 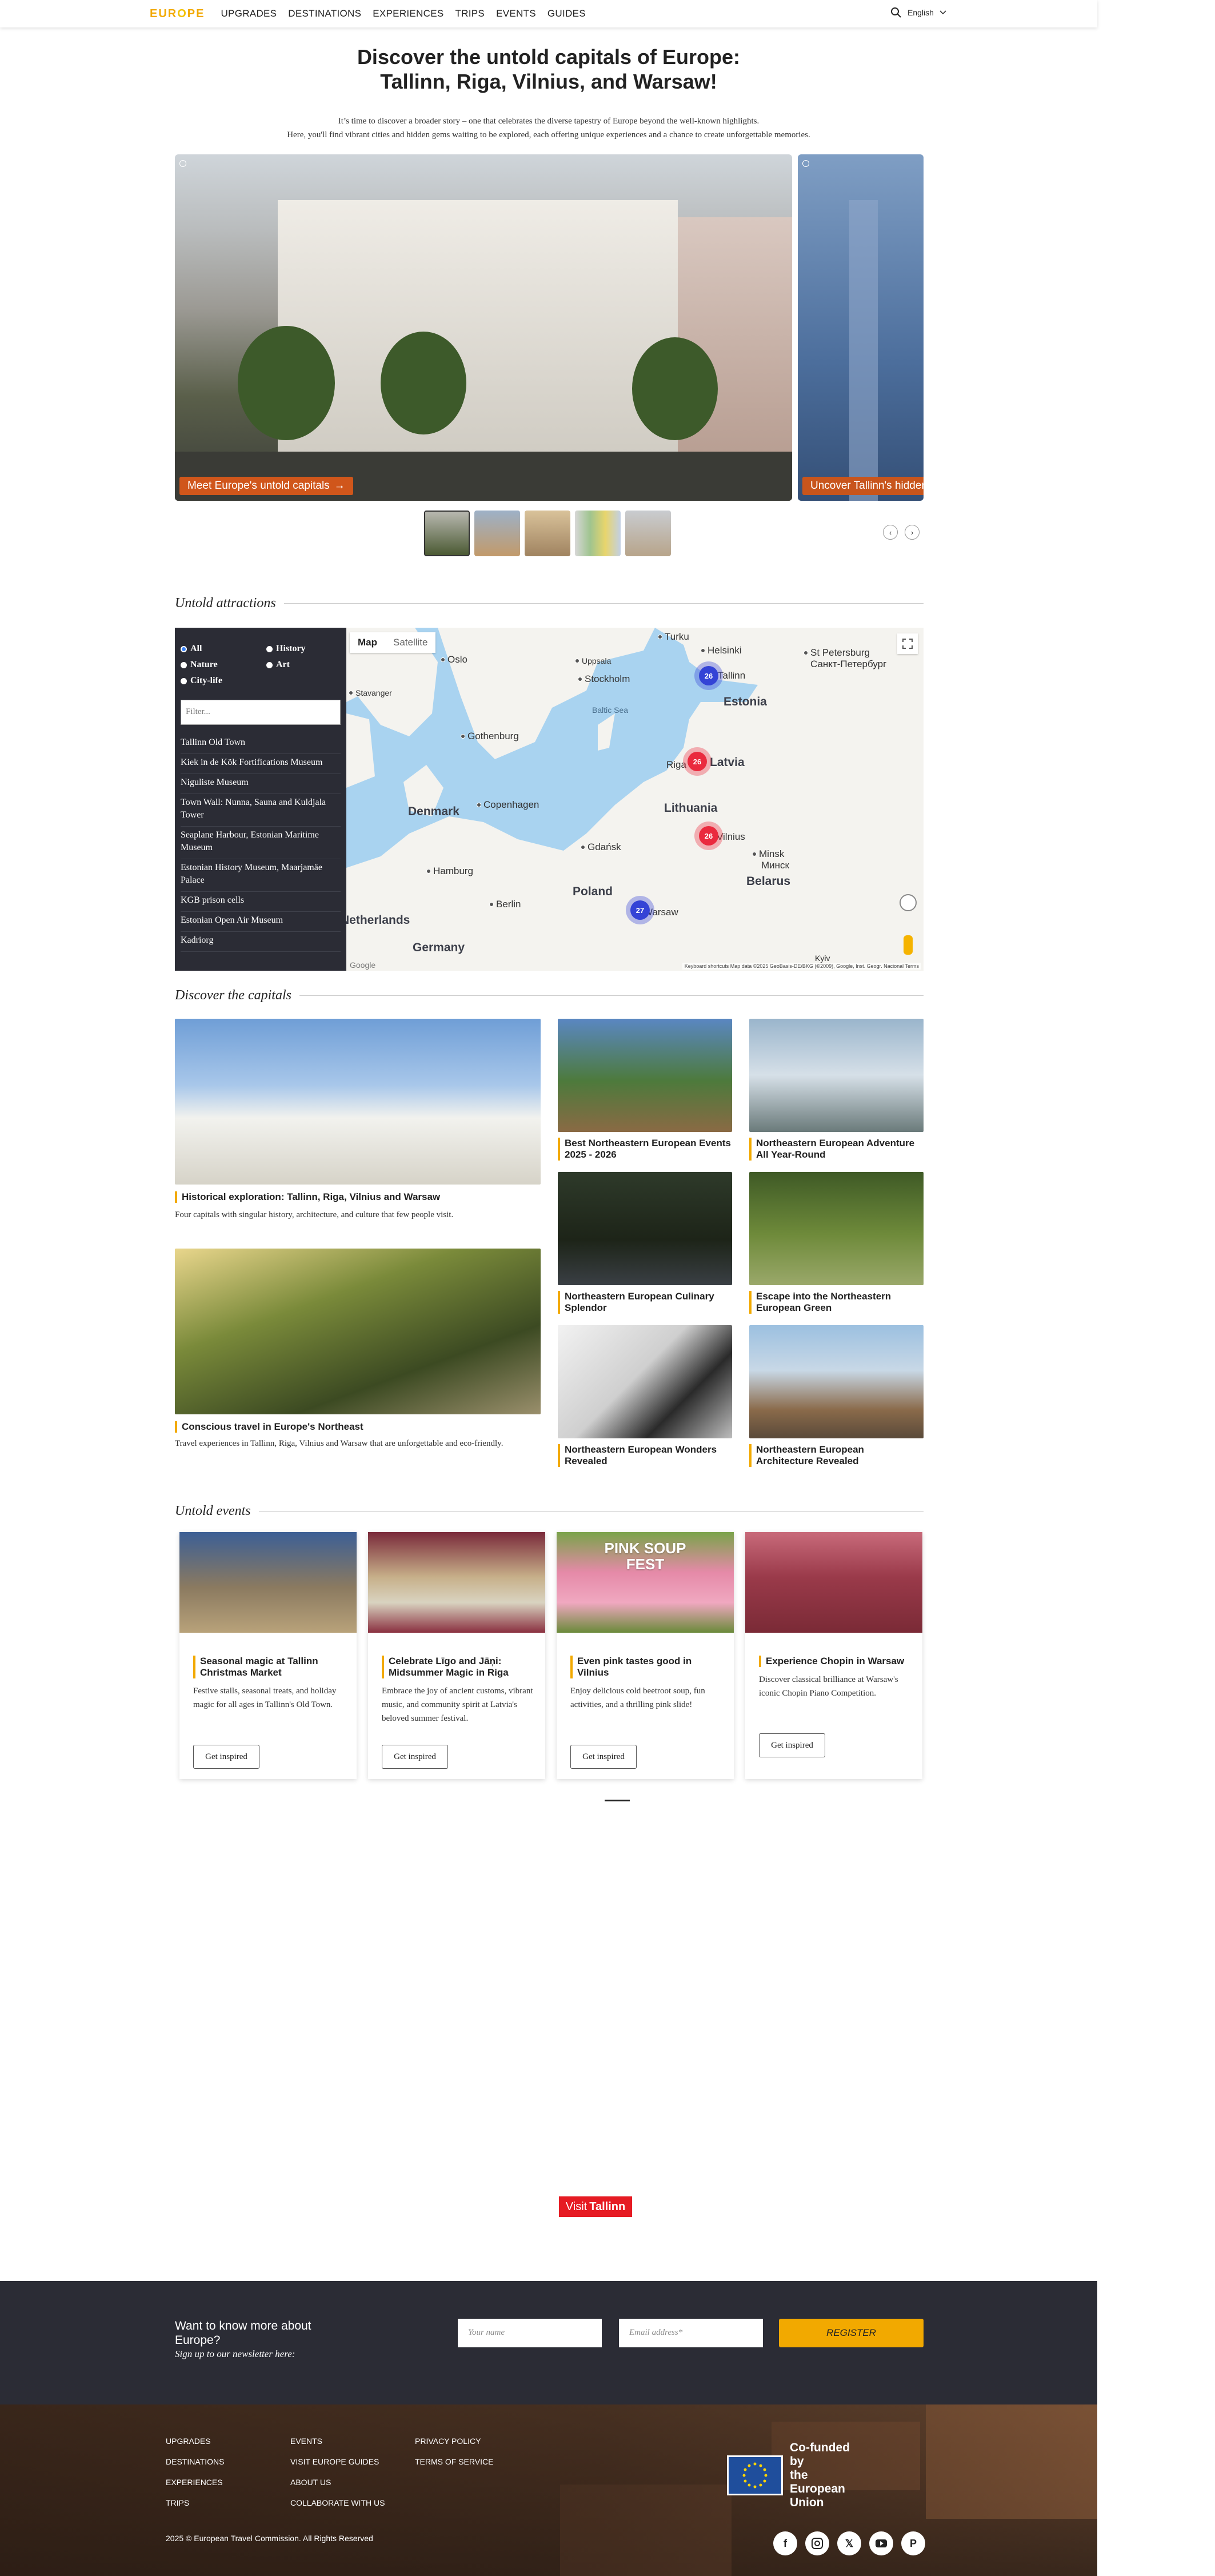 What do you see at coordinates (908, 945) in the screenshot?
I see `street-view-pegman-icon` at bounding box center [908, 945].